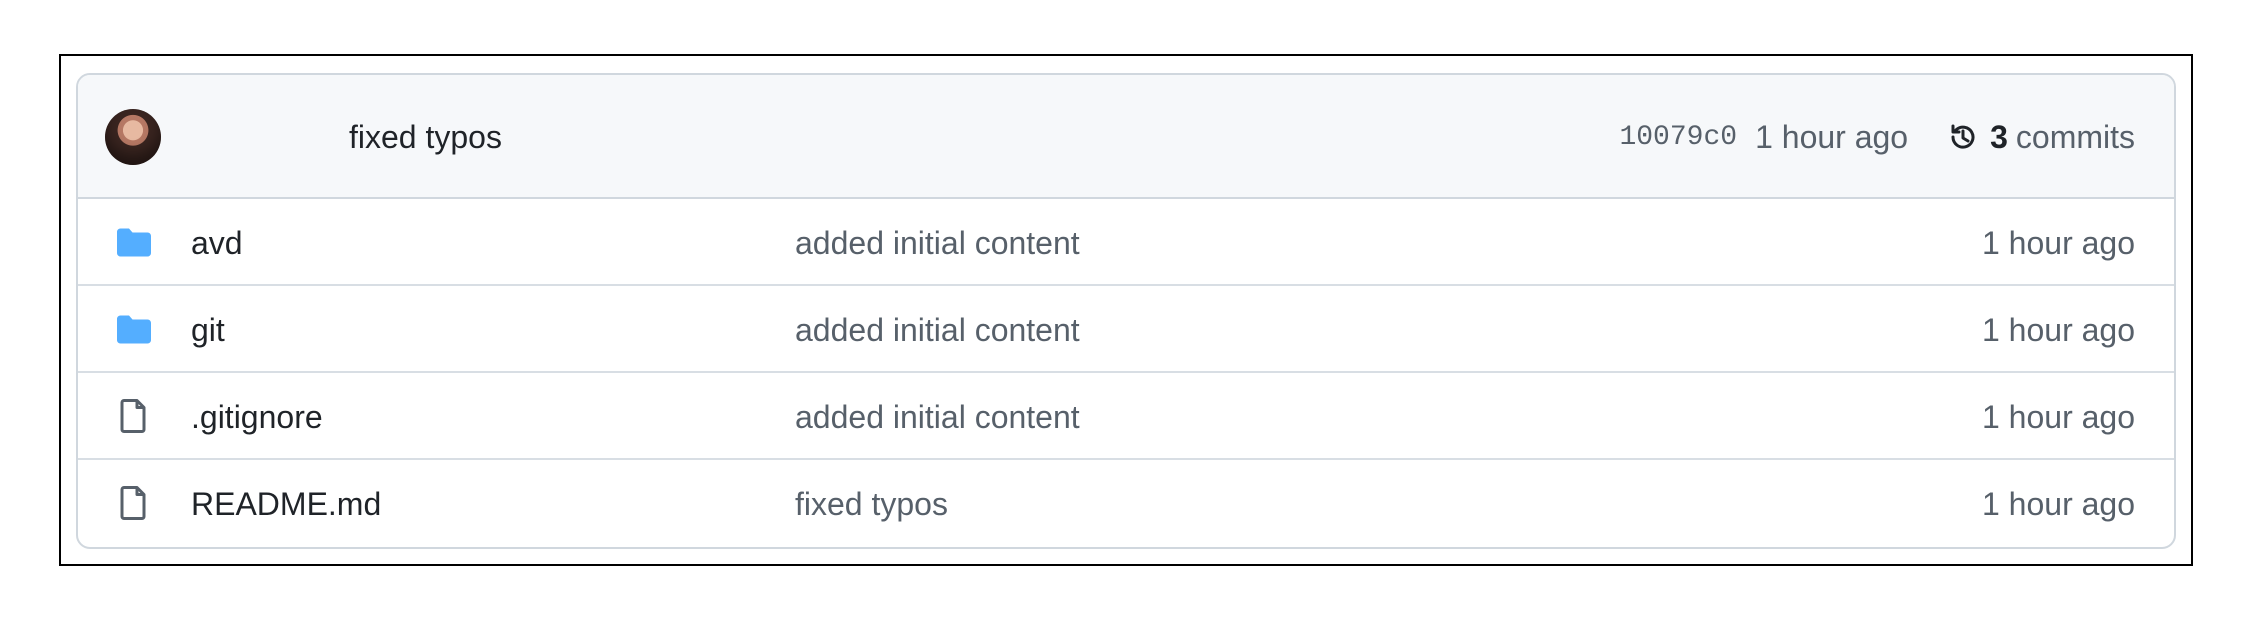 The height and width of the screenshot is (630, 2252). What do you see at coordinates (217, 243) in the screenshot?
I see `file-name-avd: avd` at bounding box center [217, 243].